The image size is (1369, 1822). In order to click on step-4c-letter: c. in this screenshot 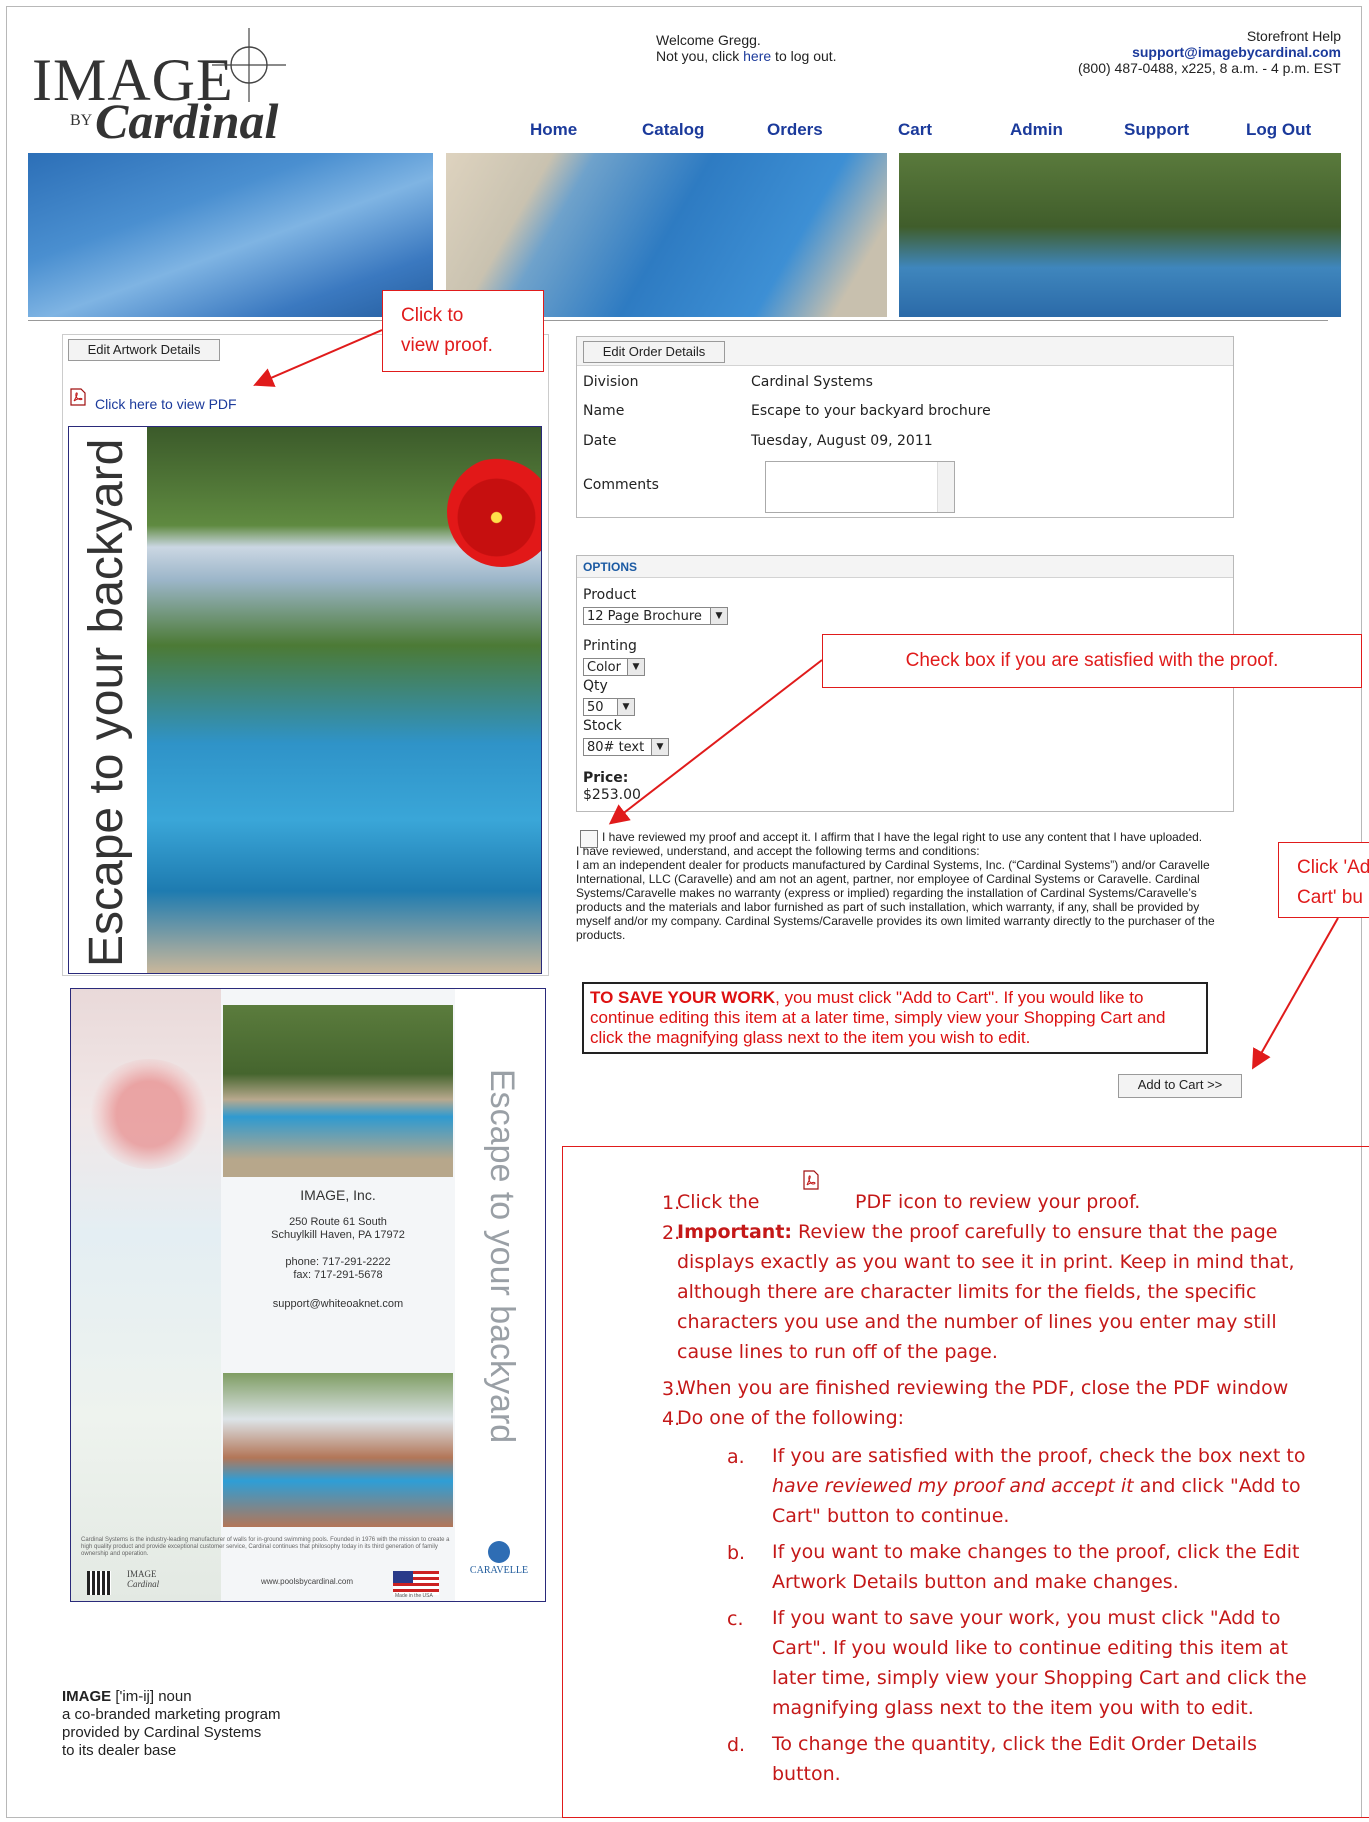, I will do `click(735, 1619)`.